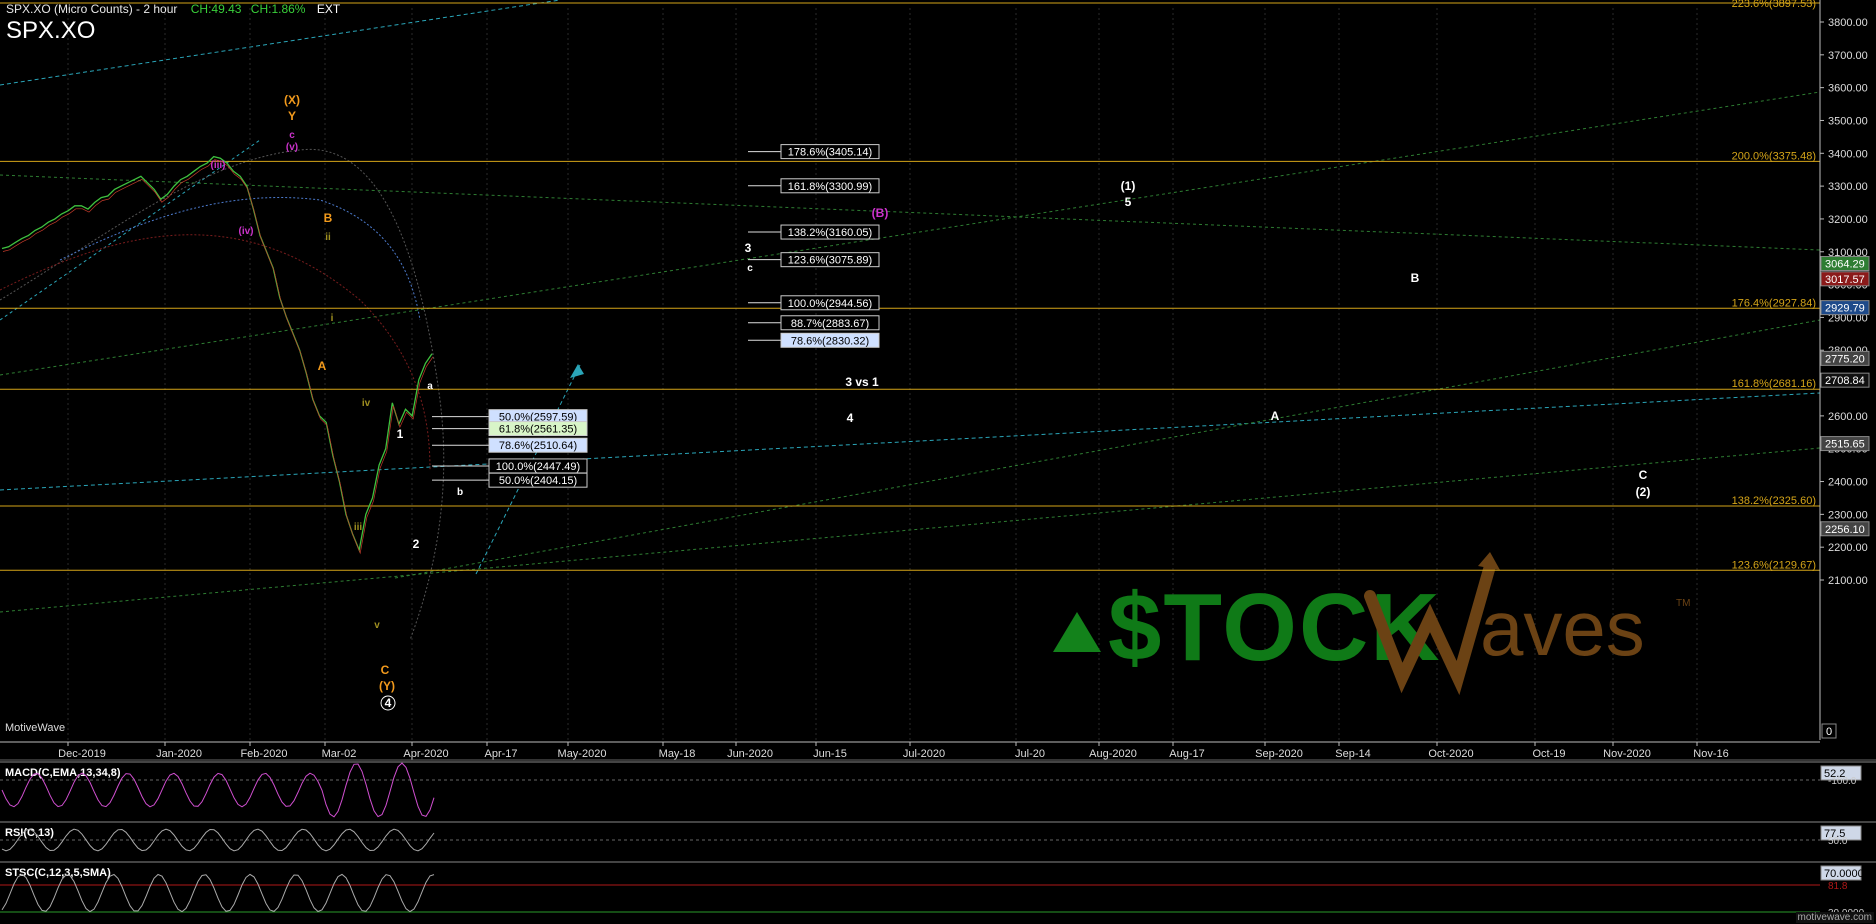  Describe the element at coordinates (1562, 628) in the screenshot. I see `svg-text: aves` at that location.